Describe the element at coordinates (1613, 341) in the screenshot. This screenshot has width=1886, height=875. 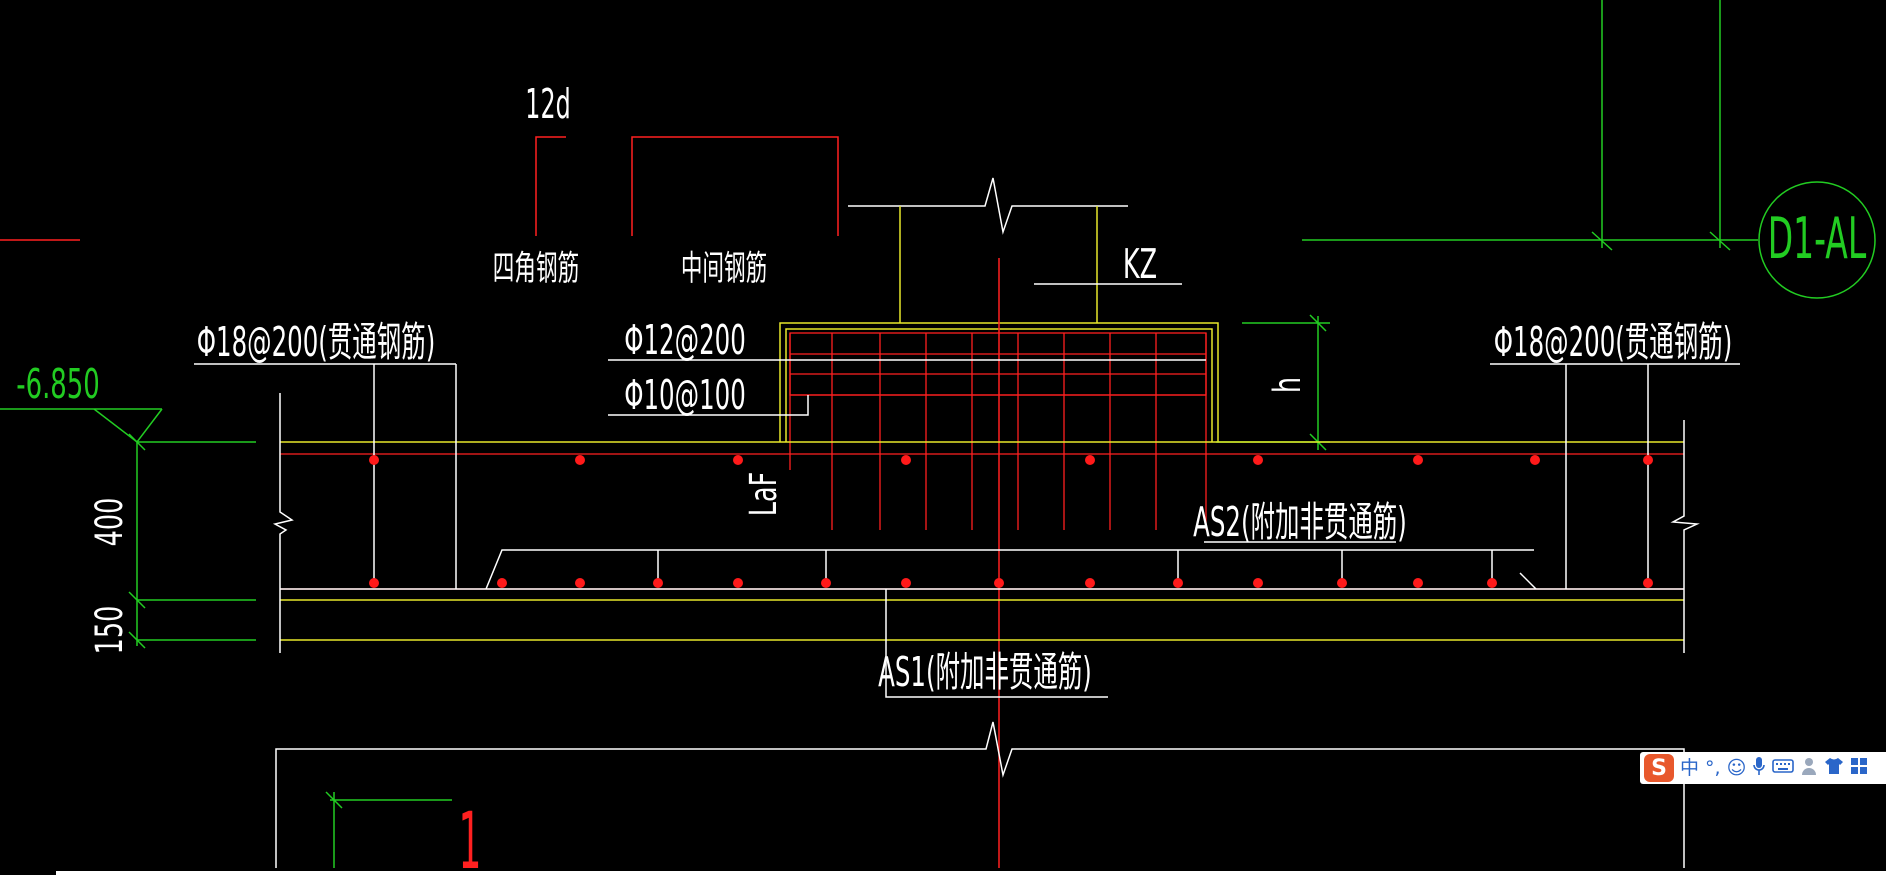
I see `label-phi18-right: Φ18@200(贯通钢筋)` at that location.